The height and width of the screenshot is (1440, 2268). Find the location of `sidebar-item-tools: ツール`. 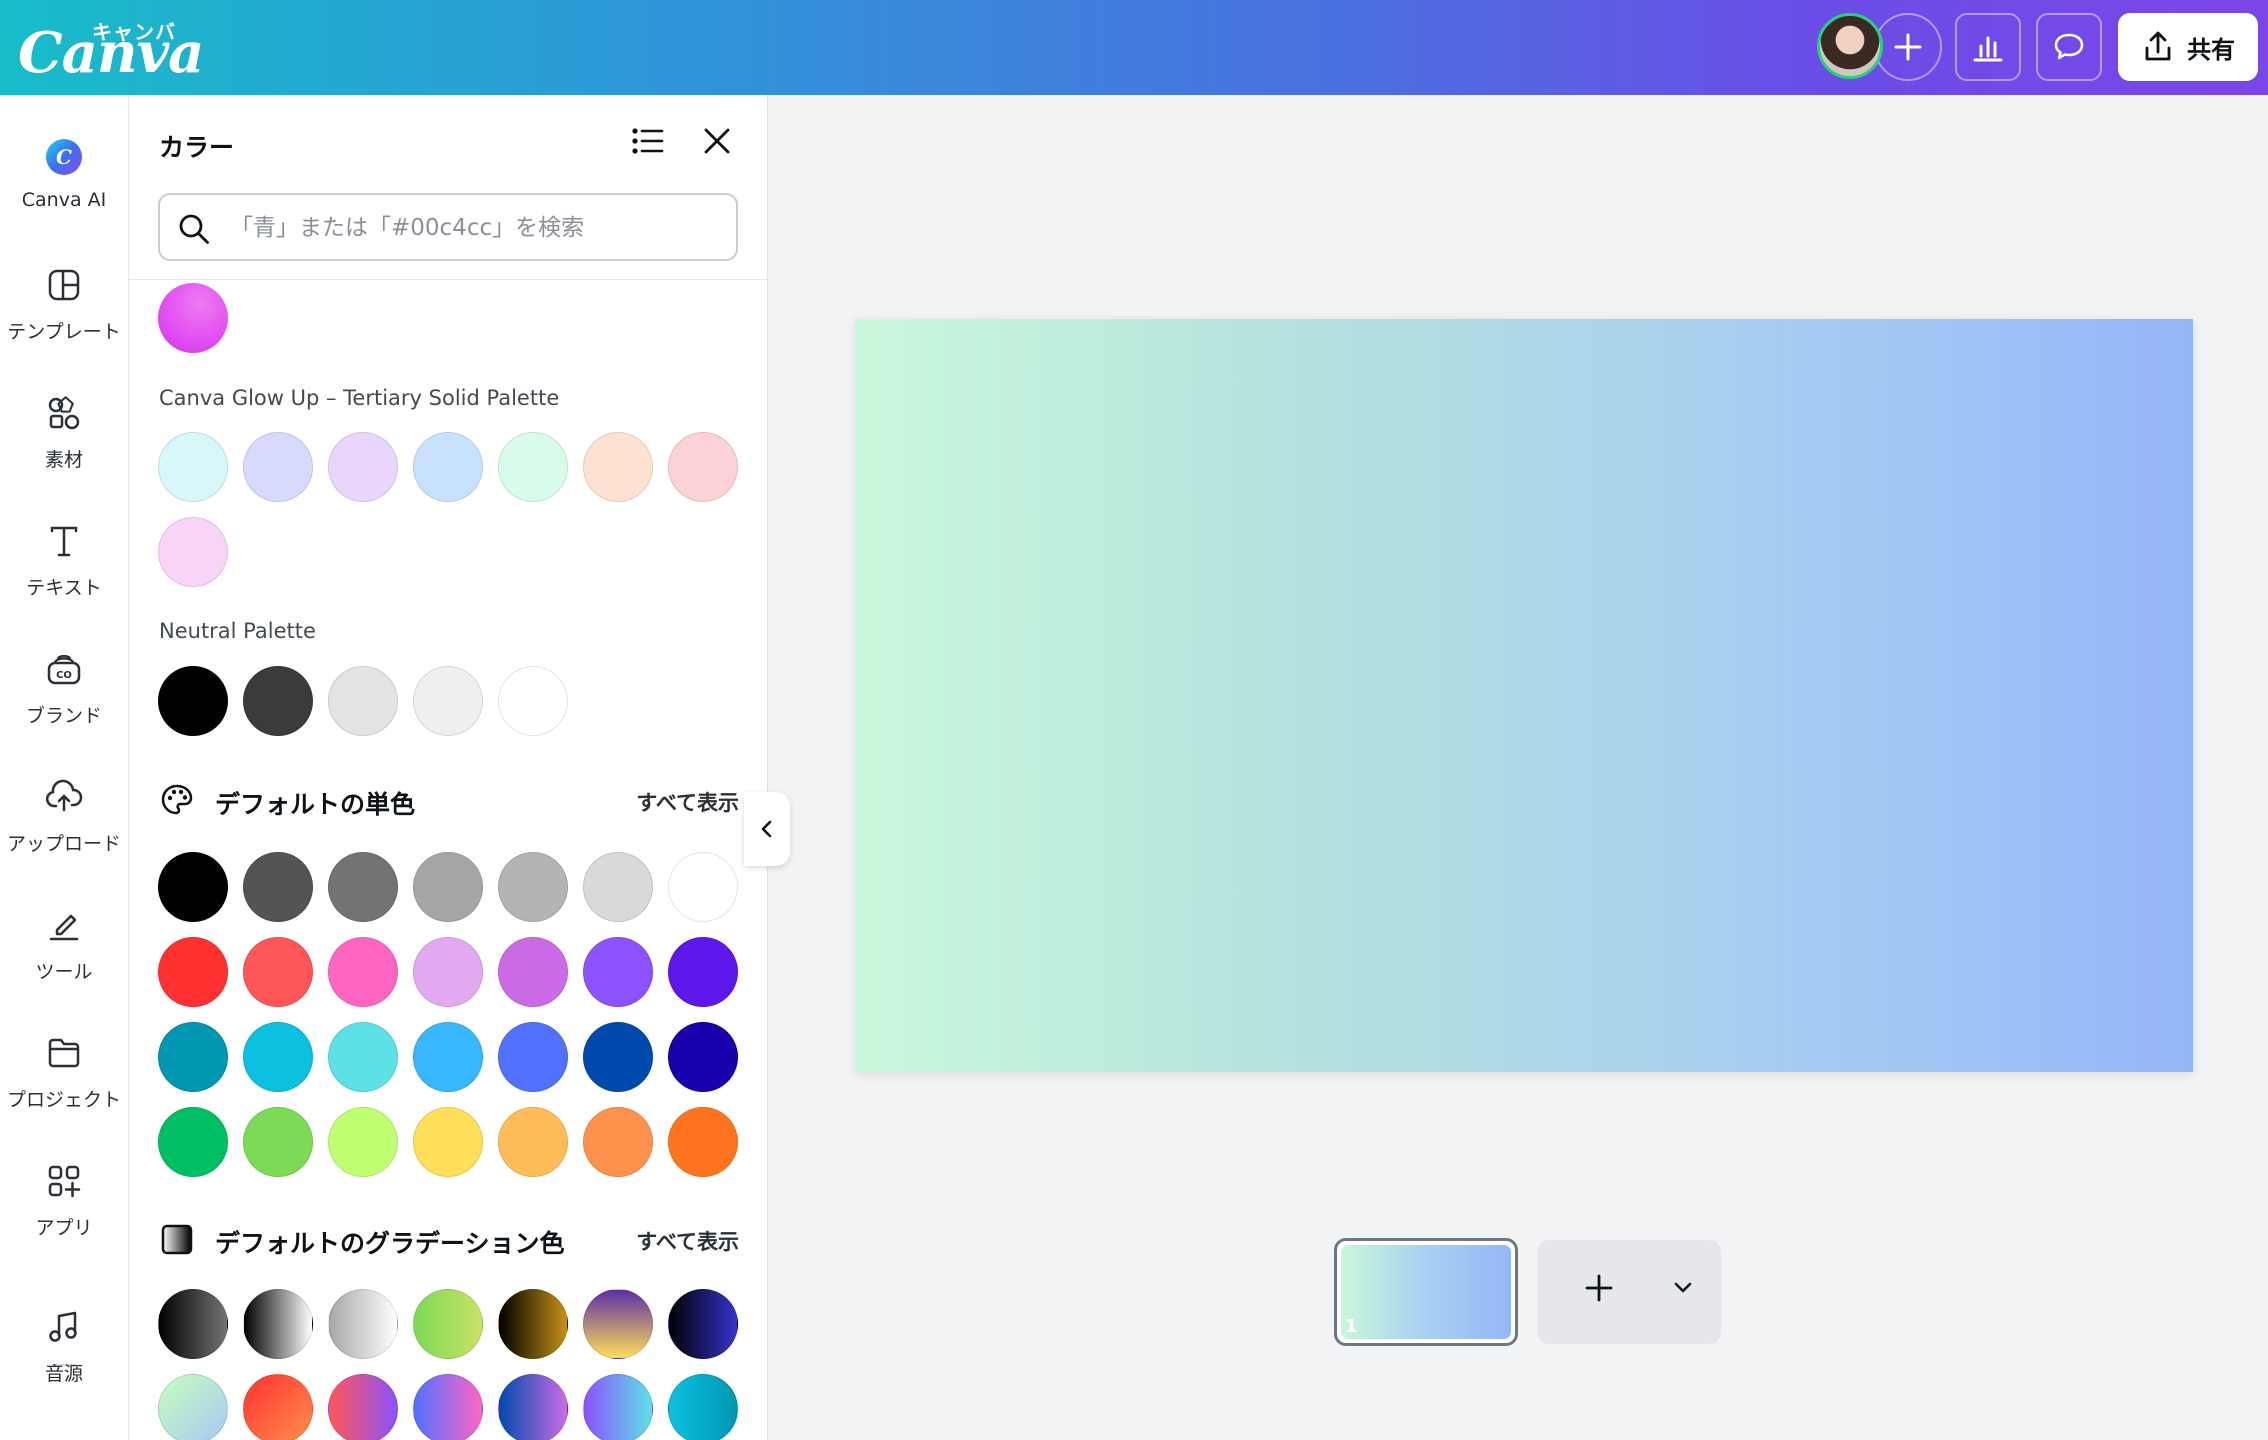

sidebar-item-tools: ツール is located at coordinates (64, 948).